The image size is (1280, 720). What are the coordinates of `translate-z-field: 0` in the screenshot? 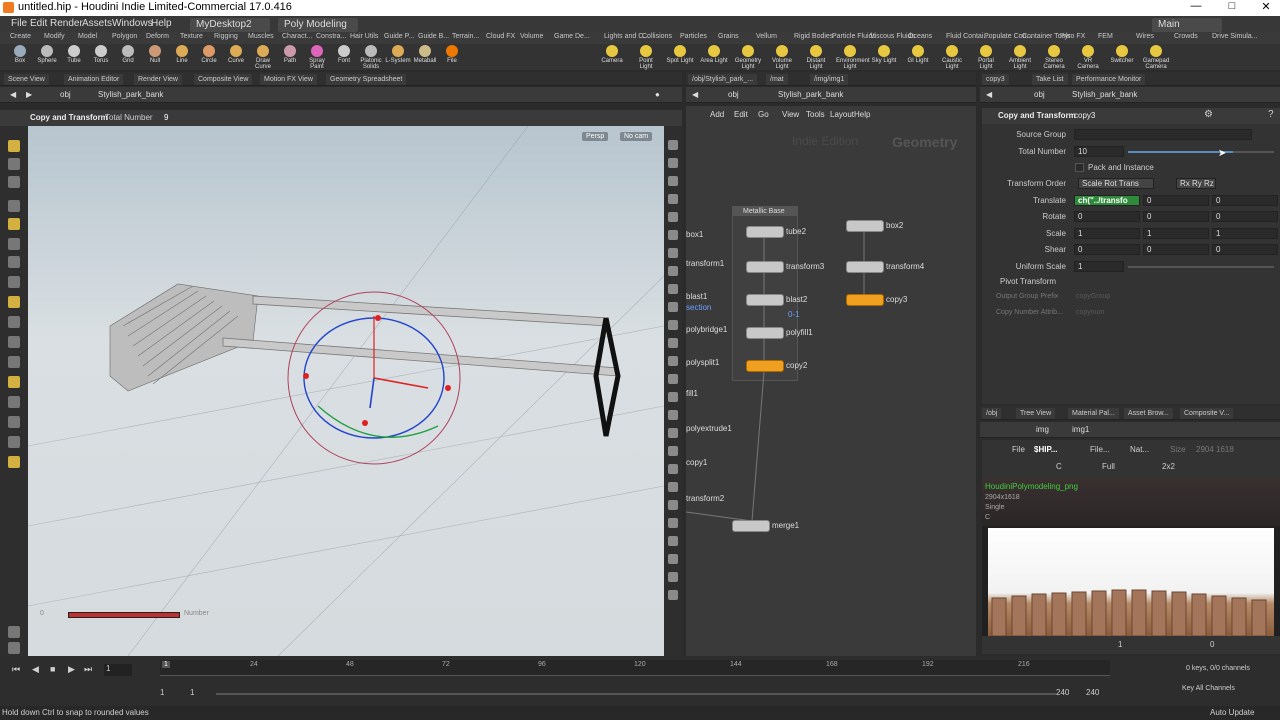 It's located at (1245, 200).